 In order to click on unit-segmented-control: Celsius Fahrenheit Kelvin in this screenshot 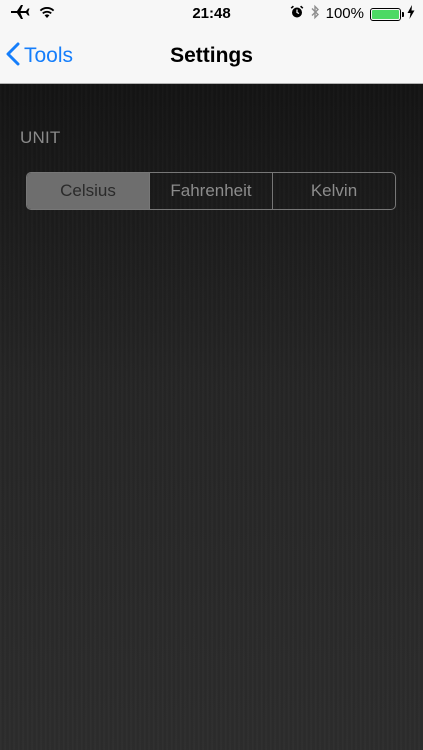, I will do `click(211, 191)`.